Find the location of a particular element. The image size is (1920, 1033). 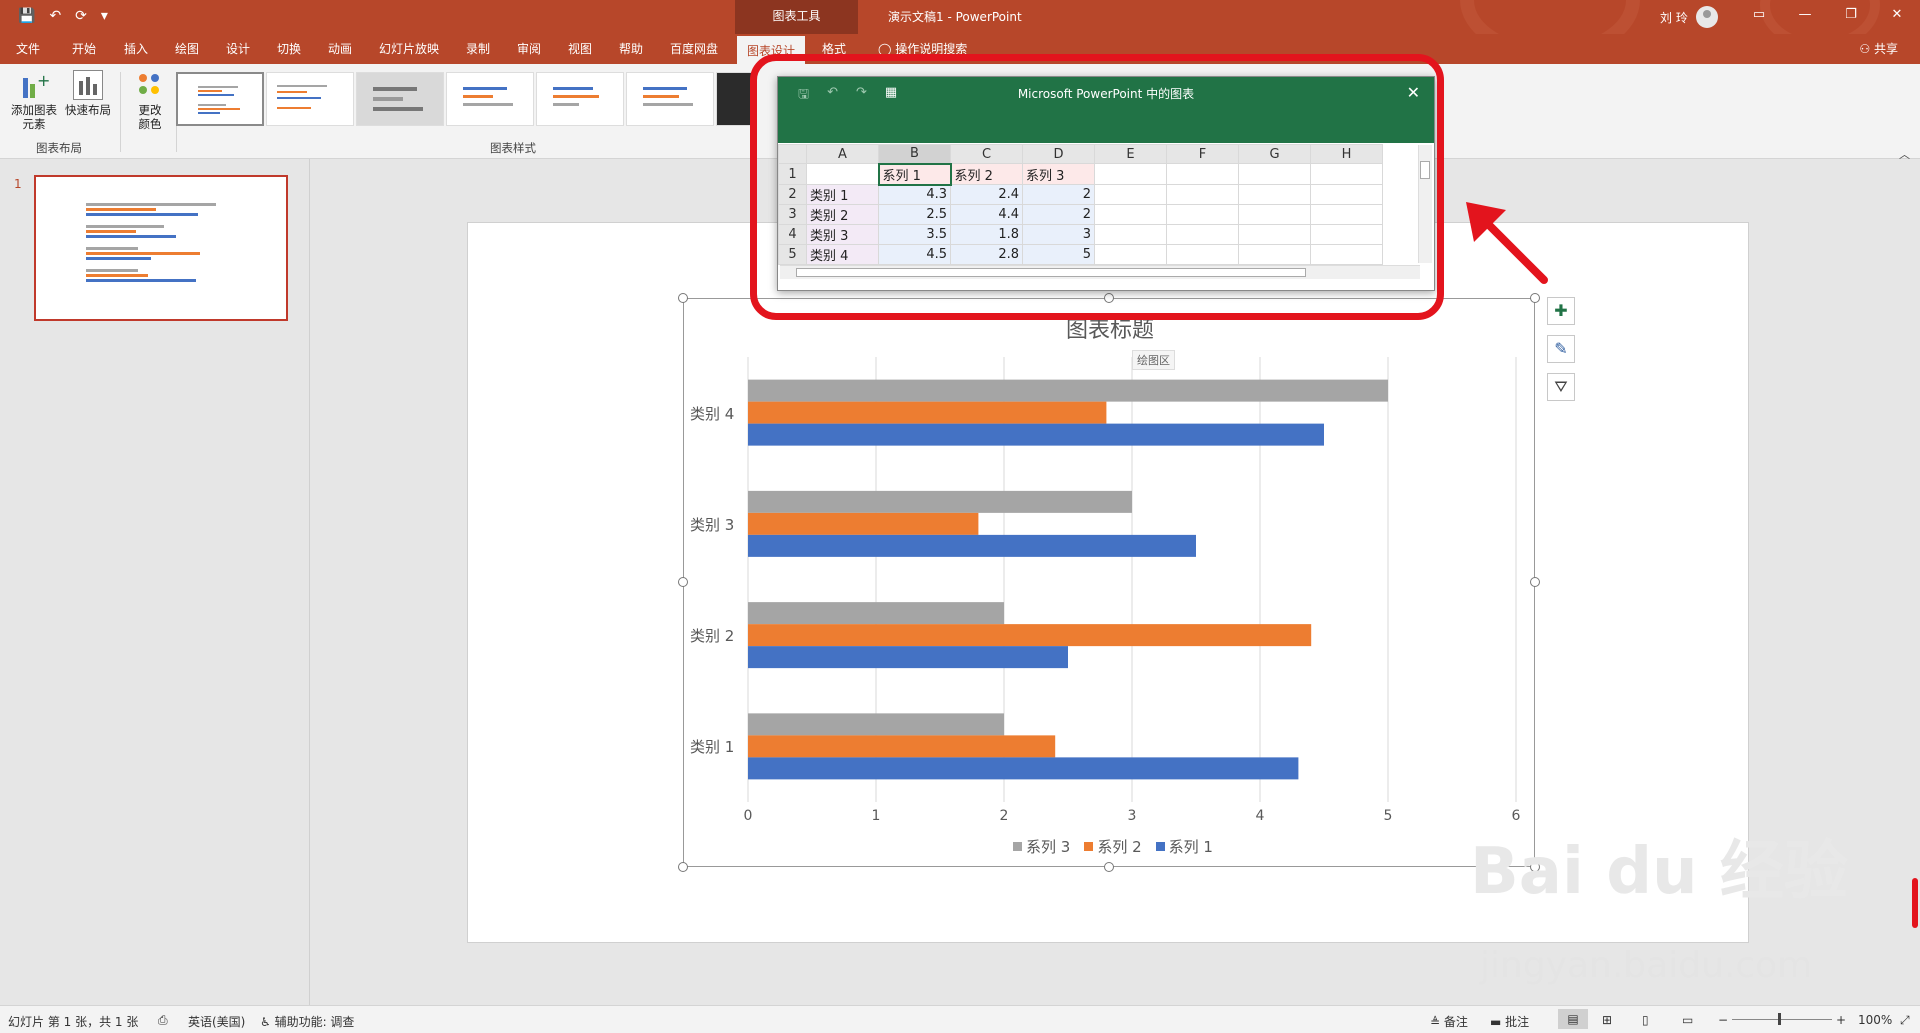

document-title: 演示文稿1 - PowerPoint is located at coordinates (955, 17).